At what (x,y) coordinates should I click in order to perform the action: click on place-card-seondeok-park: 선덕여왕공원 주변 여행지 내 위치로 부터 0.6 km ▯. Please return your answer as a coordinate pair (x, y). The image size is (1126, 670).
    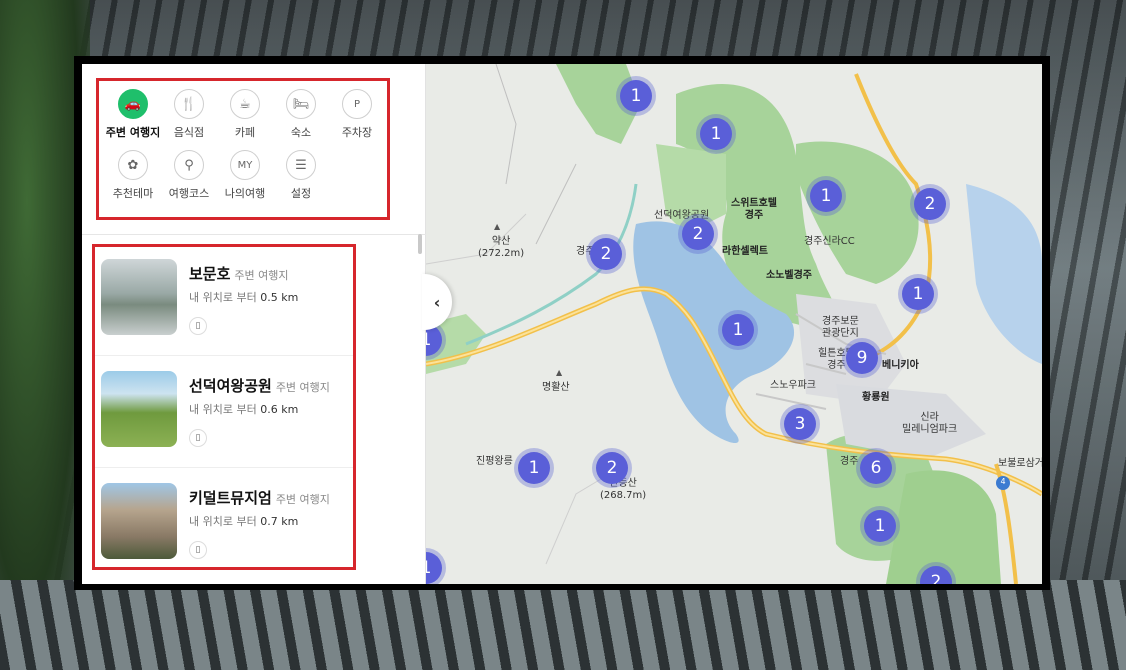
    Looking at the image, I should click on (226, 417).